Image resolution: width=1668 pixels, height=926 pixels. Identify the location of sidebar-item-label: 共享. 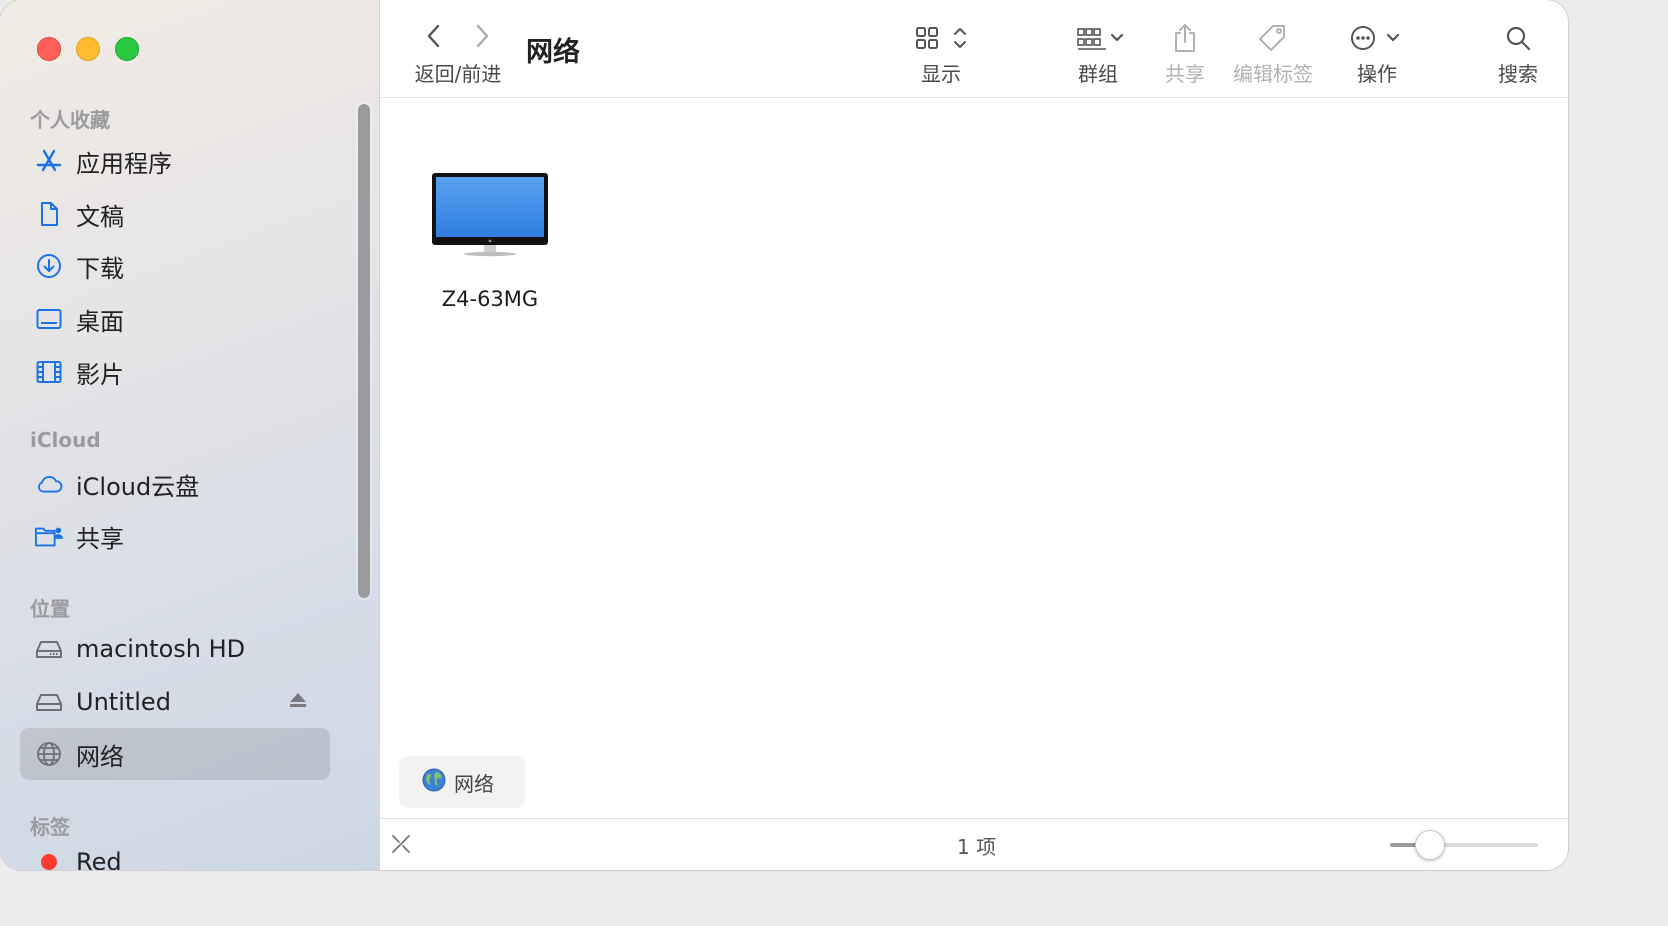
(100, 538).